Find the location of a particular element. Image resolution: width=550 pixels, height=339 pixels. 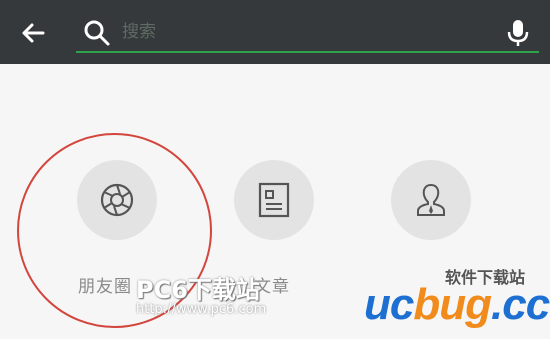

watermark-ucbug-logo: ucbug.cc is located at coordinates (457, 304).